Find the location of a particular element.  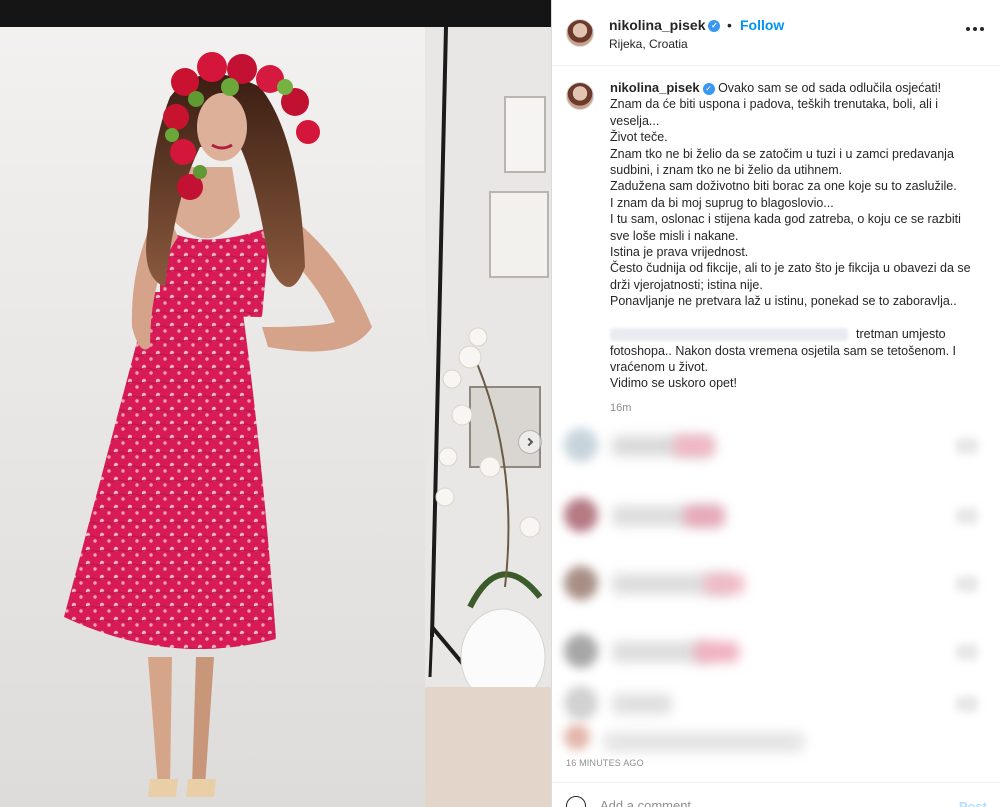

follow-button: Follow is located at coordinates (762, 25).